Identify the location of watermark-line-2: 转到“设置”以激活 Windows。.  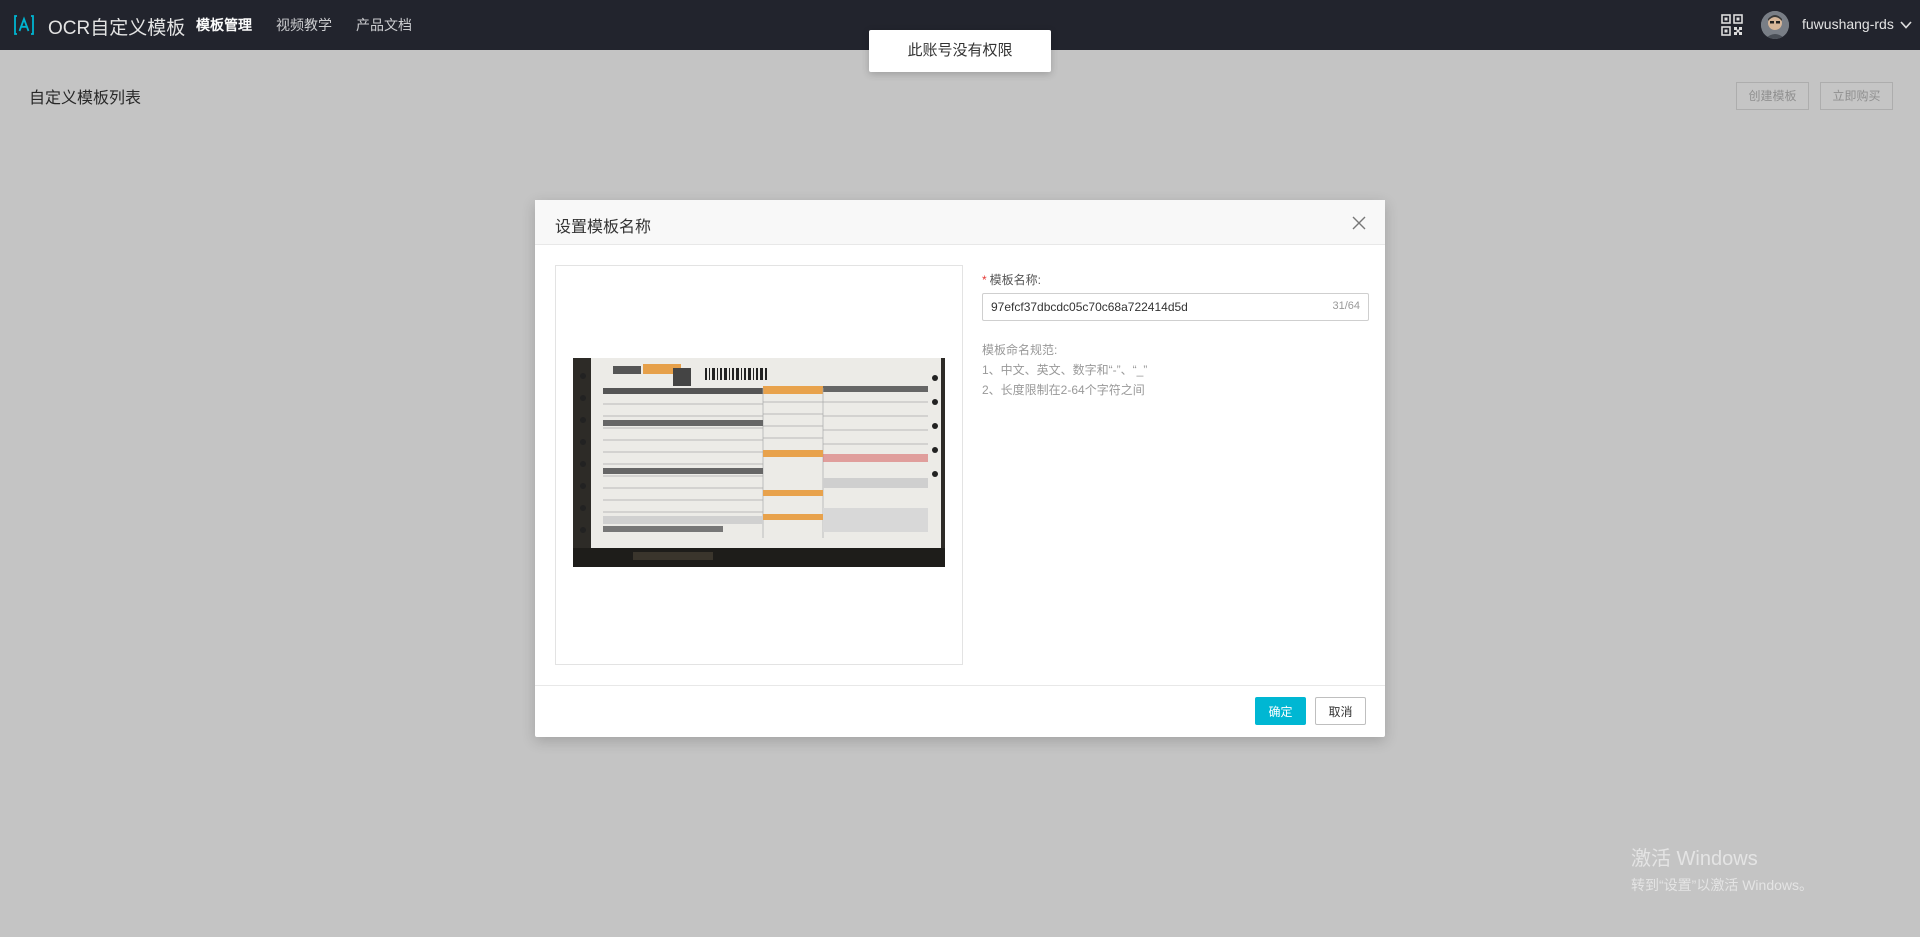
(1722, 885).